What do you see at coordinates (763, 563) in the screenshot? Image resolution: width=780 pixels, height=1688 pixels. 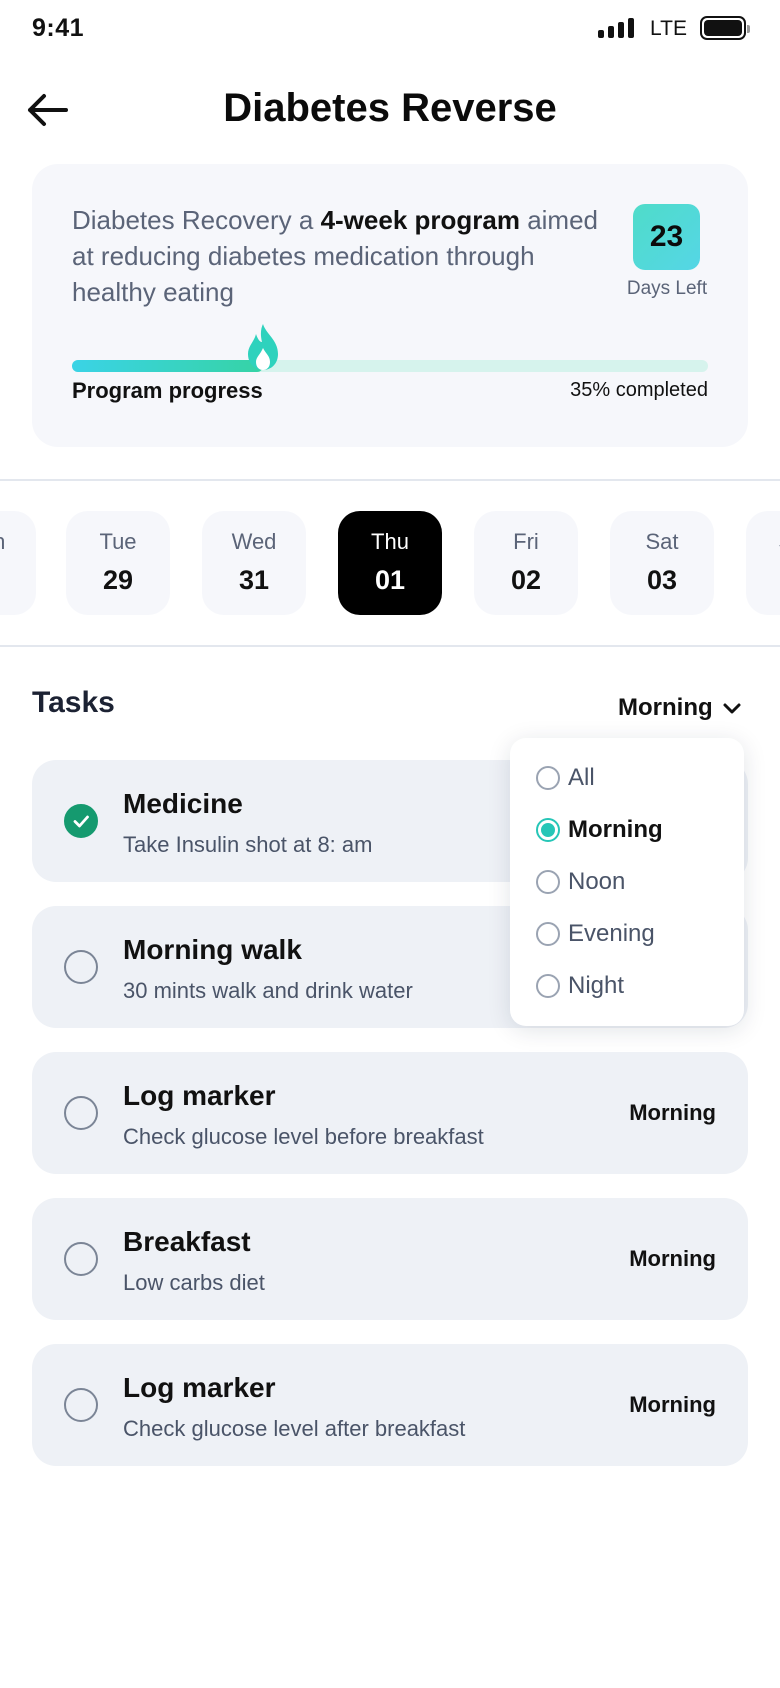 I see `date-pill: Sun 04` at bounding box center [763, 563].